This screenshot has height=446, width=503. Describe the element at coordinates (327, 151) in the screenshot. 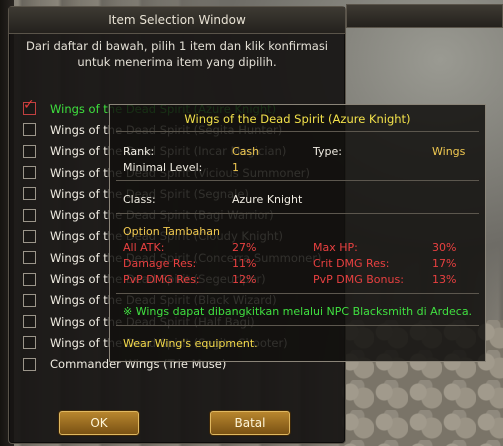

I see `type-label: Type:` at that location.